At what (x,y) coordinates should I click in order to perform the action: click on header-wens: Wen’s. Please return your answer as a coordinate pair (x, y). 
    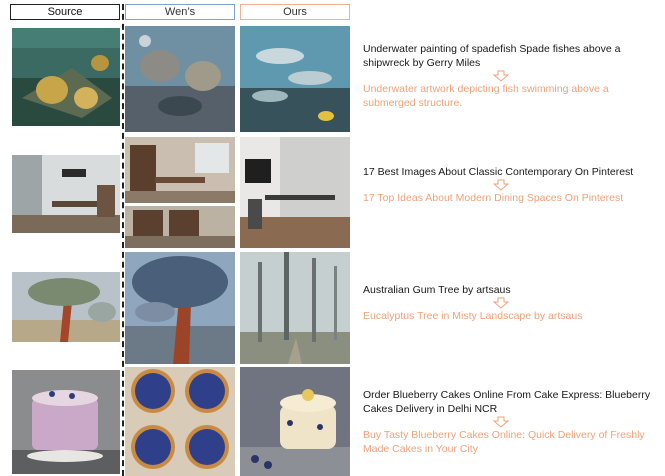
    Looking at the image, I should click on (180, 12).